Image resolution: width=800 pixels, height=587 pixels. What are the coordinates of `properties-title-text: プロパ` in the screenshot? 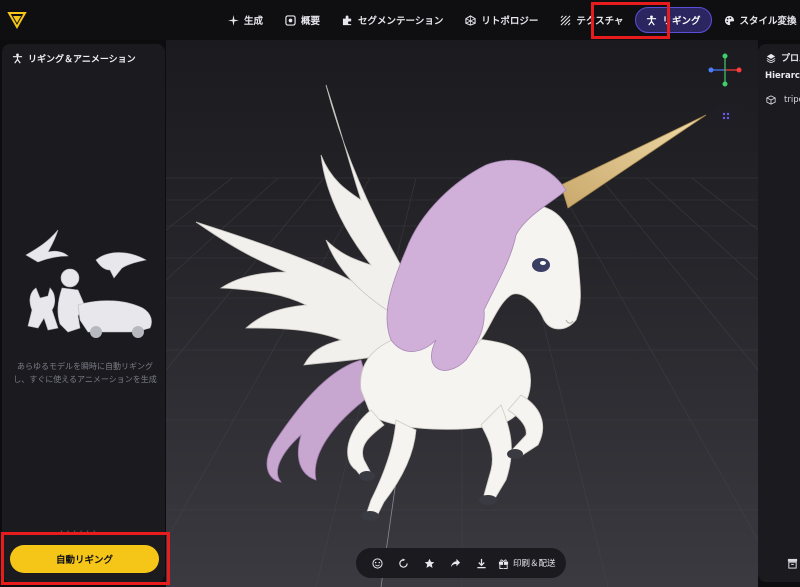 It's located at (790, 59).